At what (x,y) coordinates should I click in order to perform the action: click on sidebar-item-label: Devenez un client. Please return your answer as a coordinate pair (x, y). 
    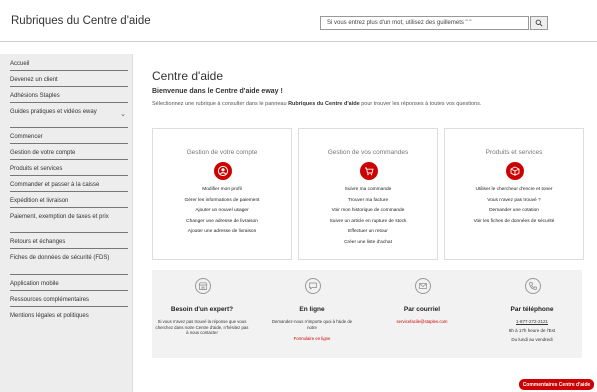
    Looking at the image, I should click on (34, 80).